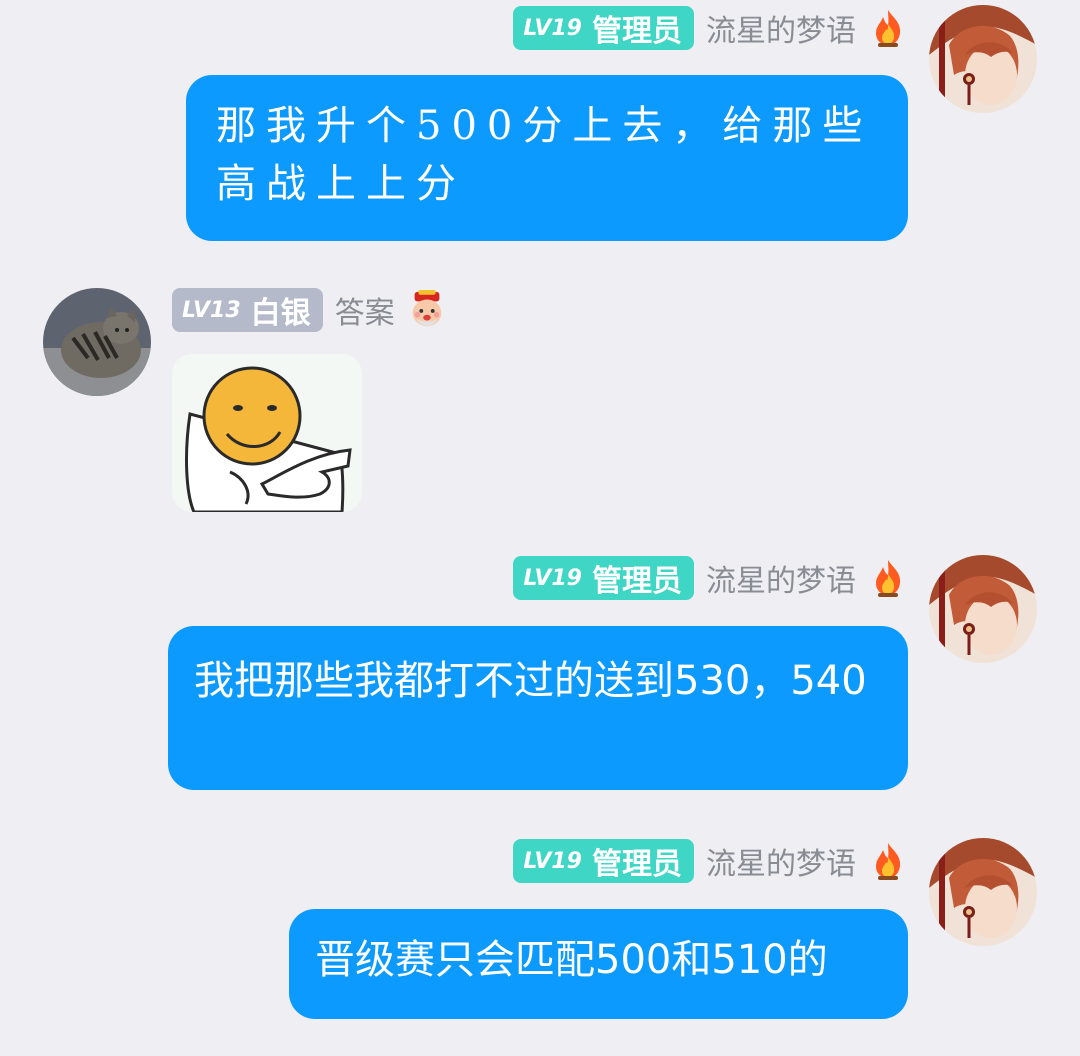  Describe the element at coordinates (247, 310) in the screenshot. I see `level-badge: LV13 白银` at that location.